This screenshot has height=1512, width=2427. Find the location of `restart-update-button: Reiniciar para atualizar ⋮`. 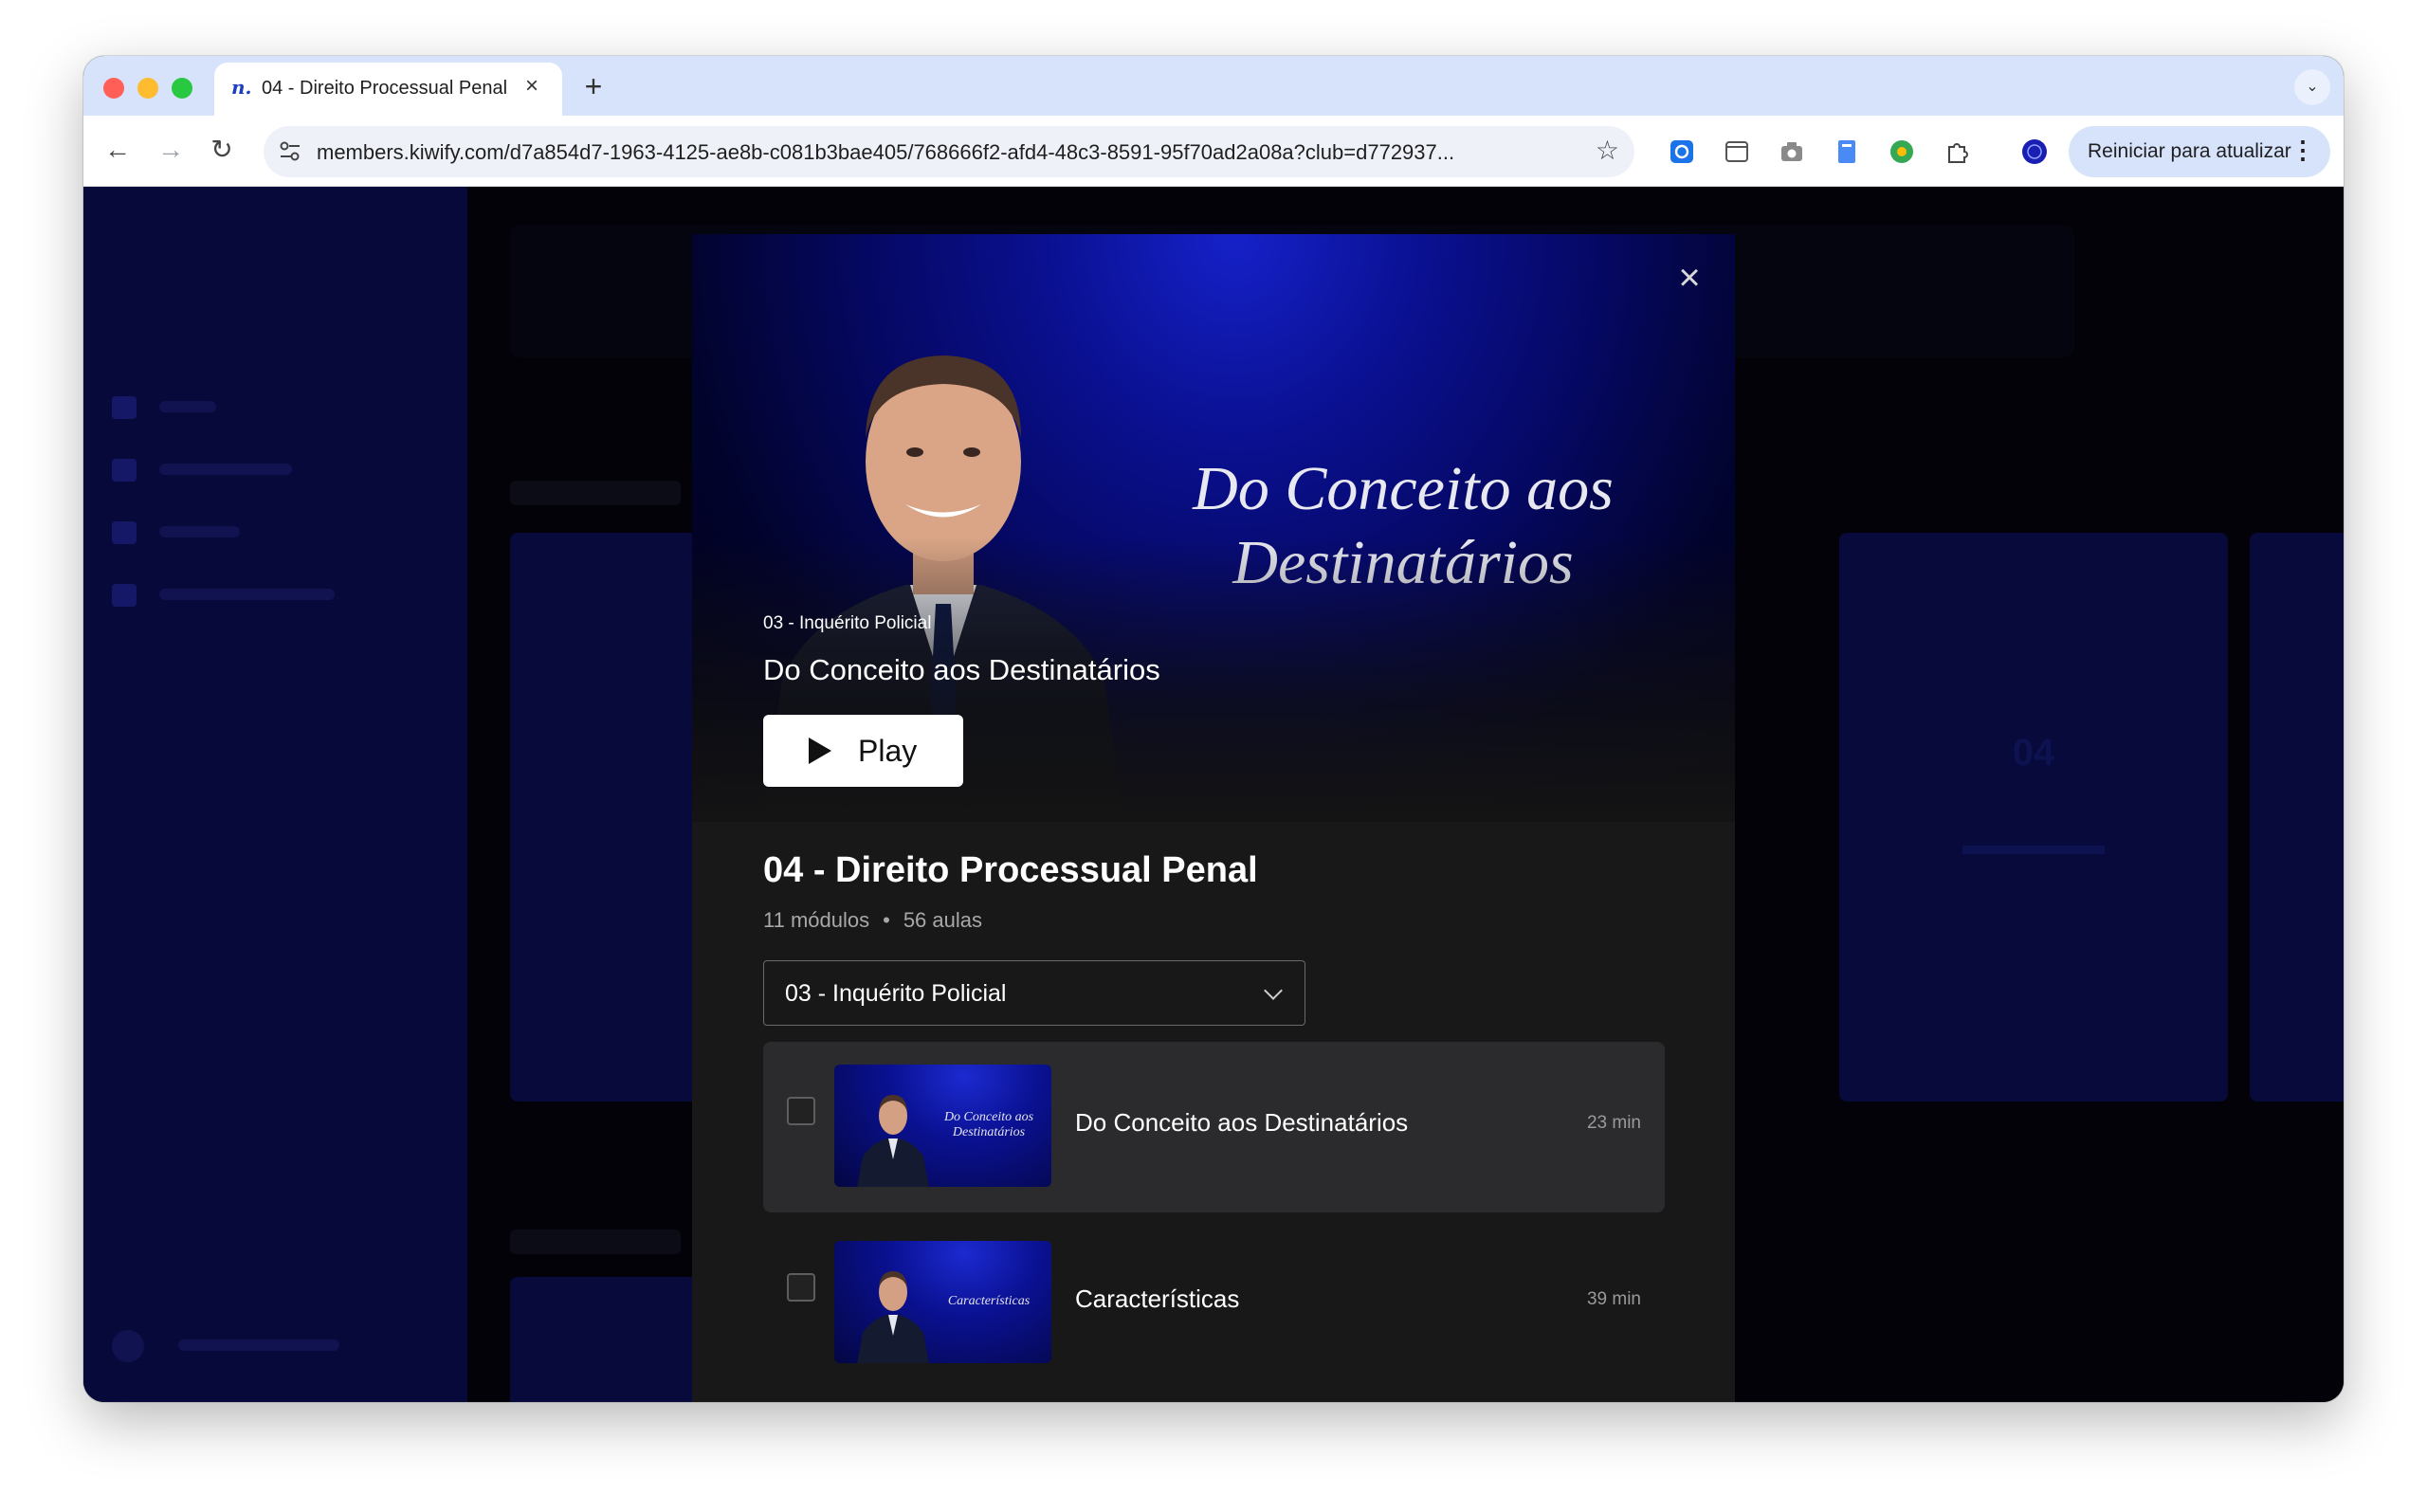

restart-update-button: Reiniciar para atualizar ⋮ is located at coordinates (2199, 152).